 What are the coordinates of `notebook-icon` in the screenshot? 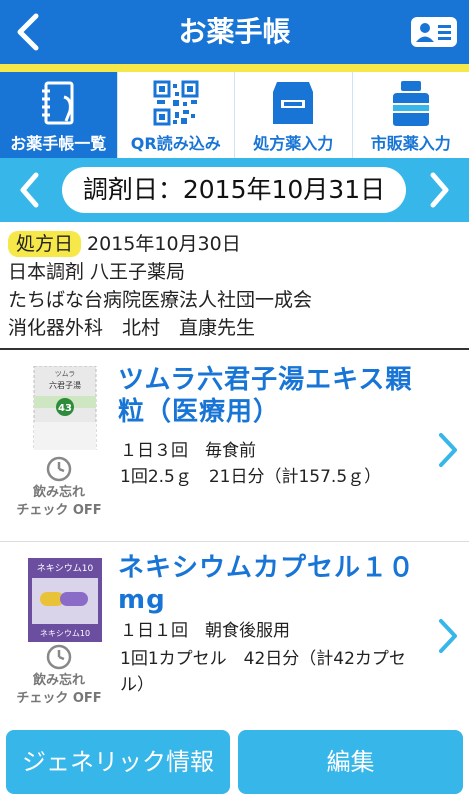 It's located at (58, 103).